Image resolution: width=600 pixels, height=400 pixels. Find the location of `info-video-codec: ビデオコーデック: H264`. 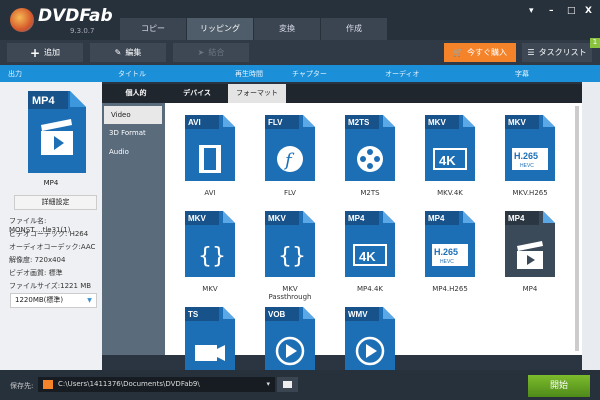

info-video-codec: ビデオコーデック: H264 is located at coordinates (49, 234).